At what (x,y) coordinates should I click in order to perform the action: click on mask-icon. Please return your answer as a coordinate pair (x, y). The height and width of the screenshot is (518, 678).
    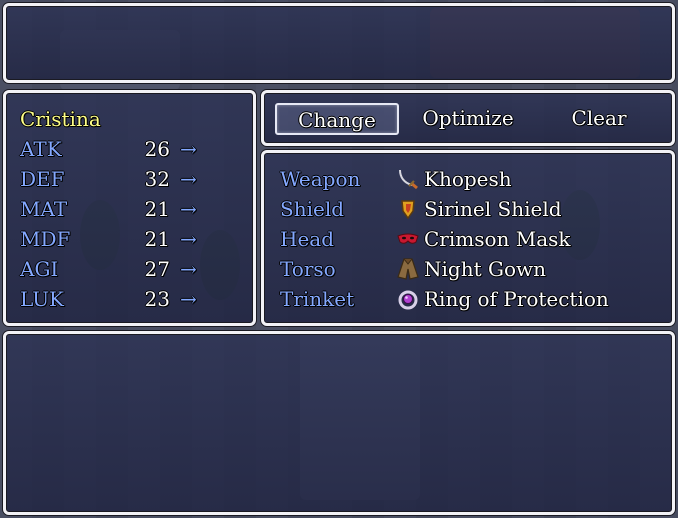
    Looking at the image, I should click on (408, 238).